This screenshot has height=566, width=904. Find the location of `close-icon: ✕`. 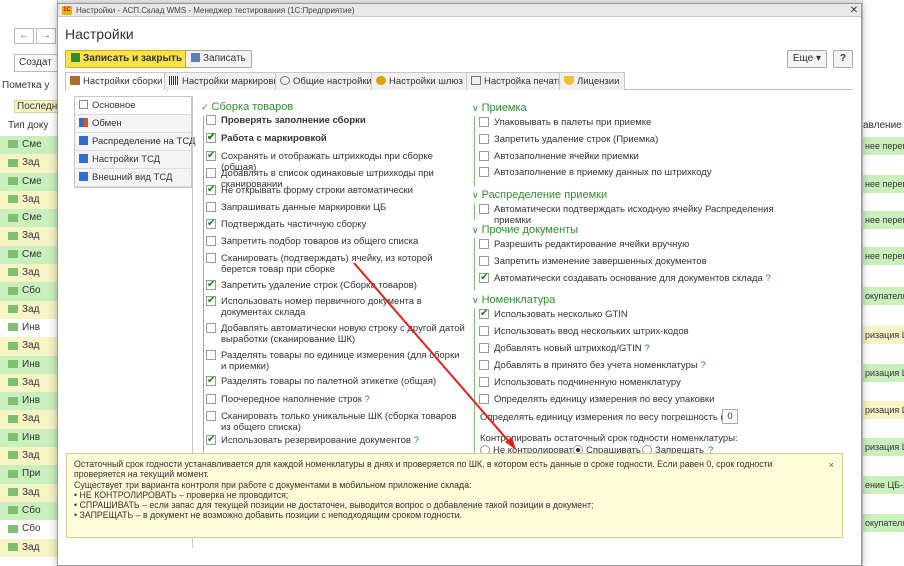

close-icon: ✕ is located at coordinates (854, 10).